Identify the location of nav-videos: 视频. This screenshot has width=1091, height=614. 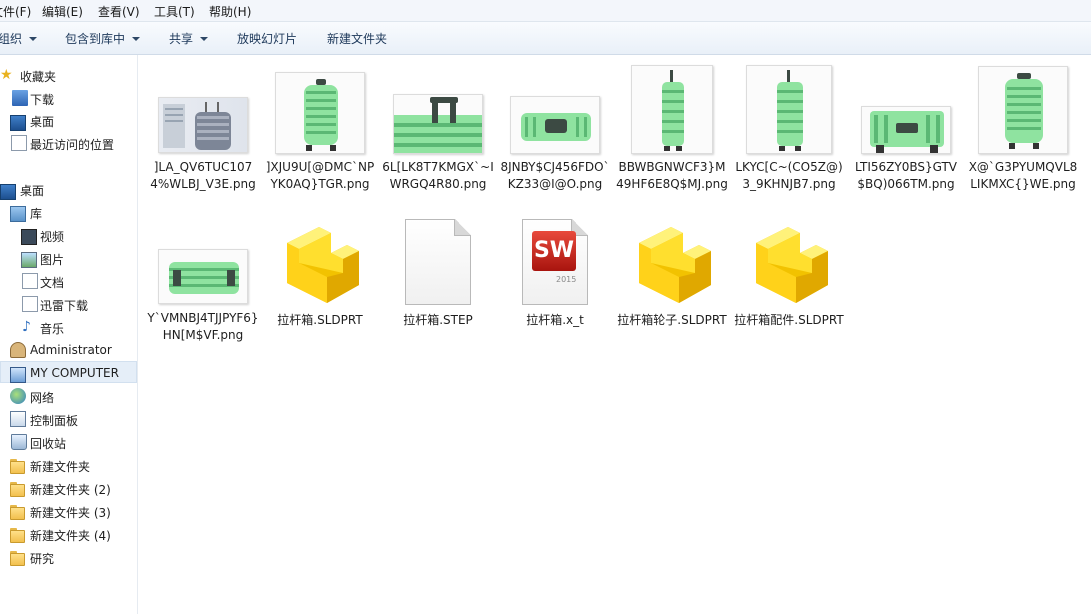
(68, 235).